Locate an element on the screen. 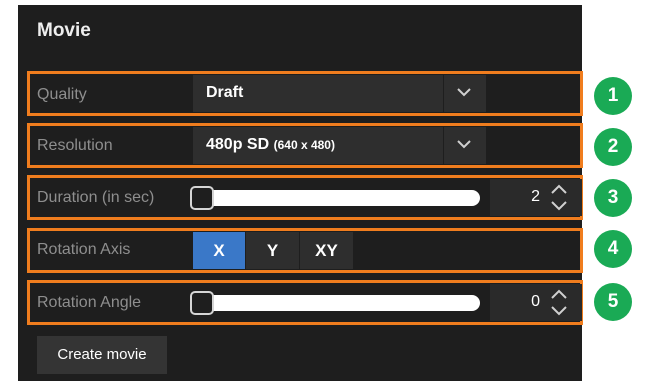 This screenshot has height=386, width=647. step-badge-2: 2 is located at coordinates (613, 147).